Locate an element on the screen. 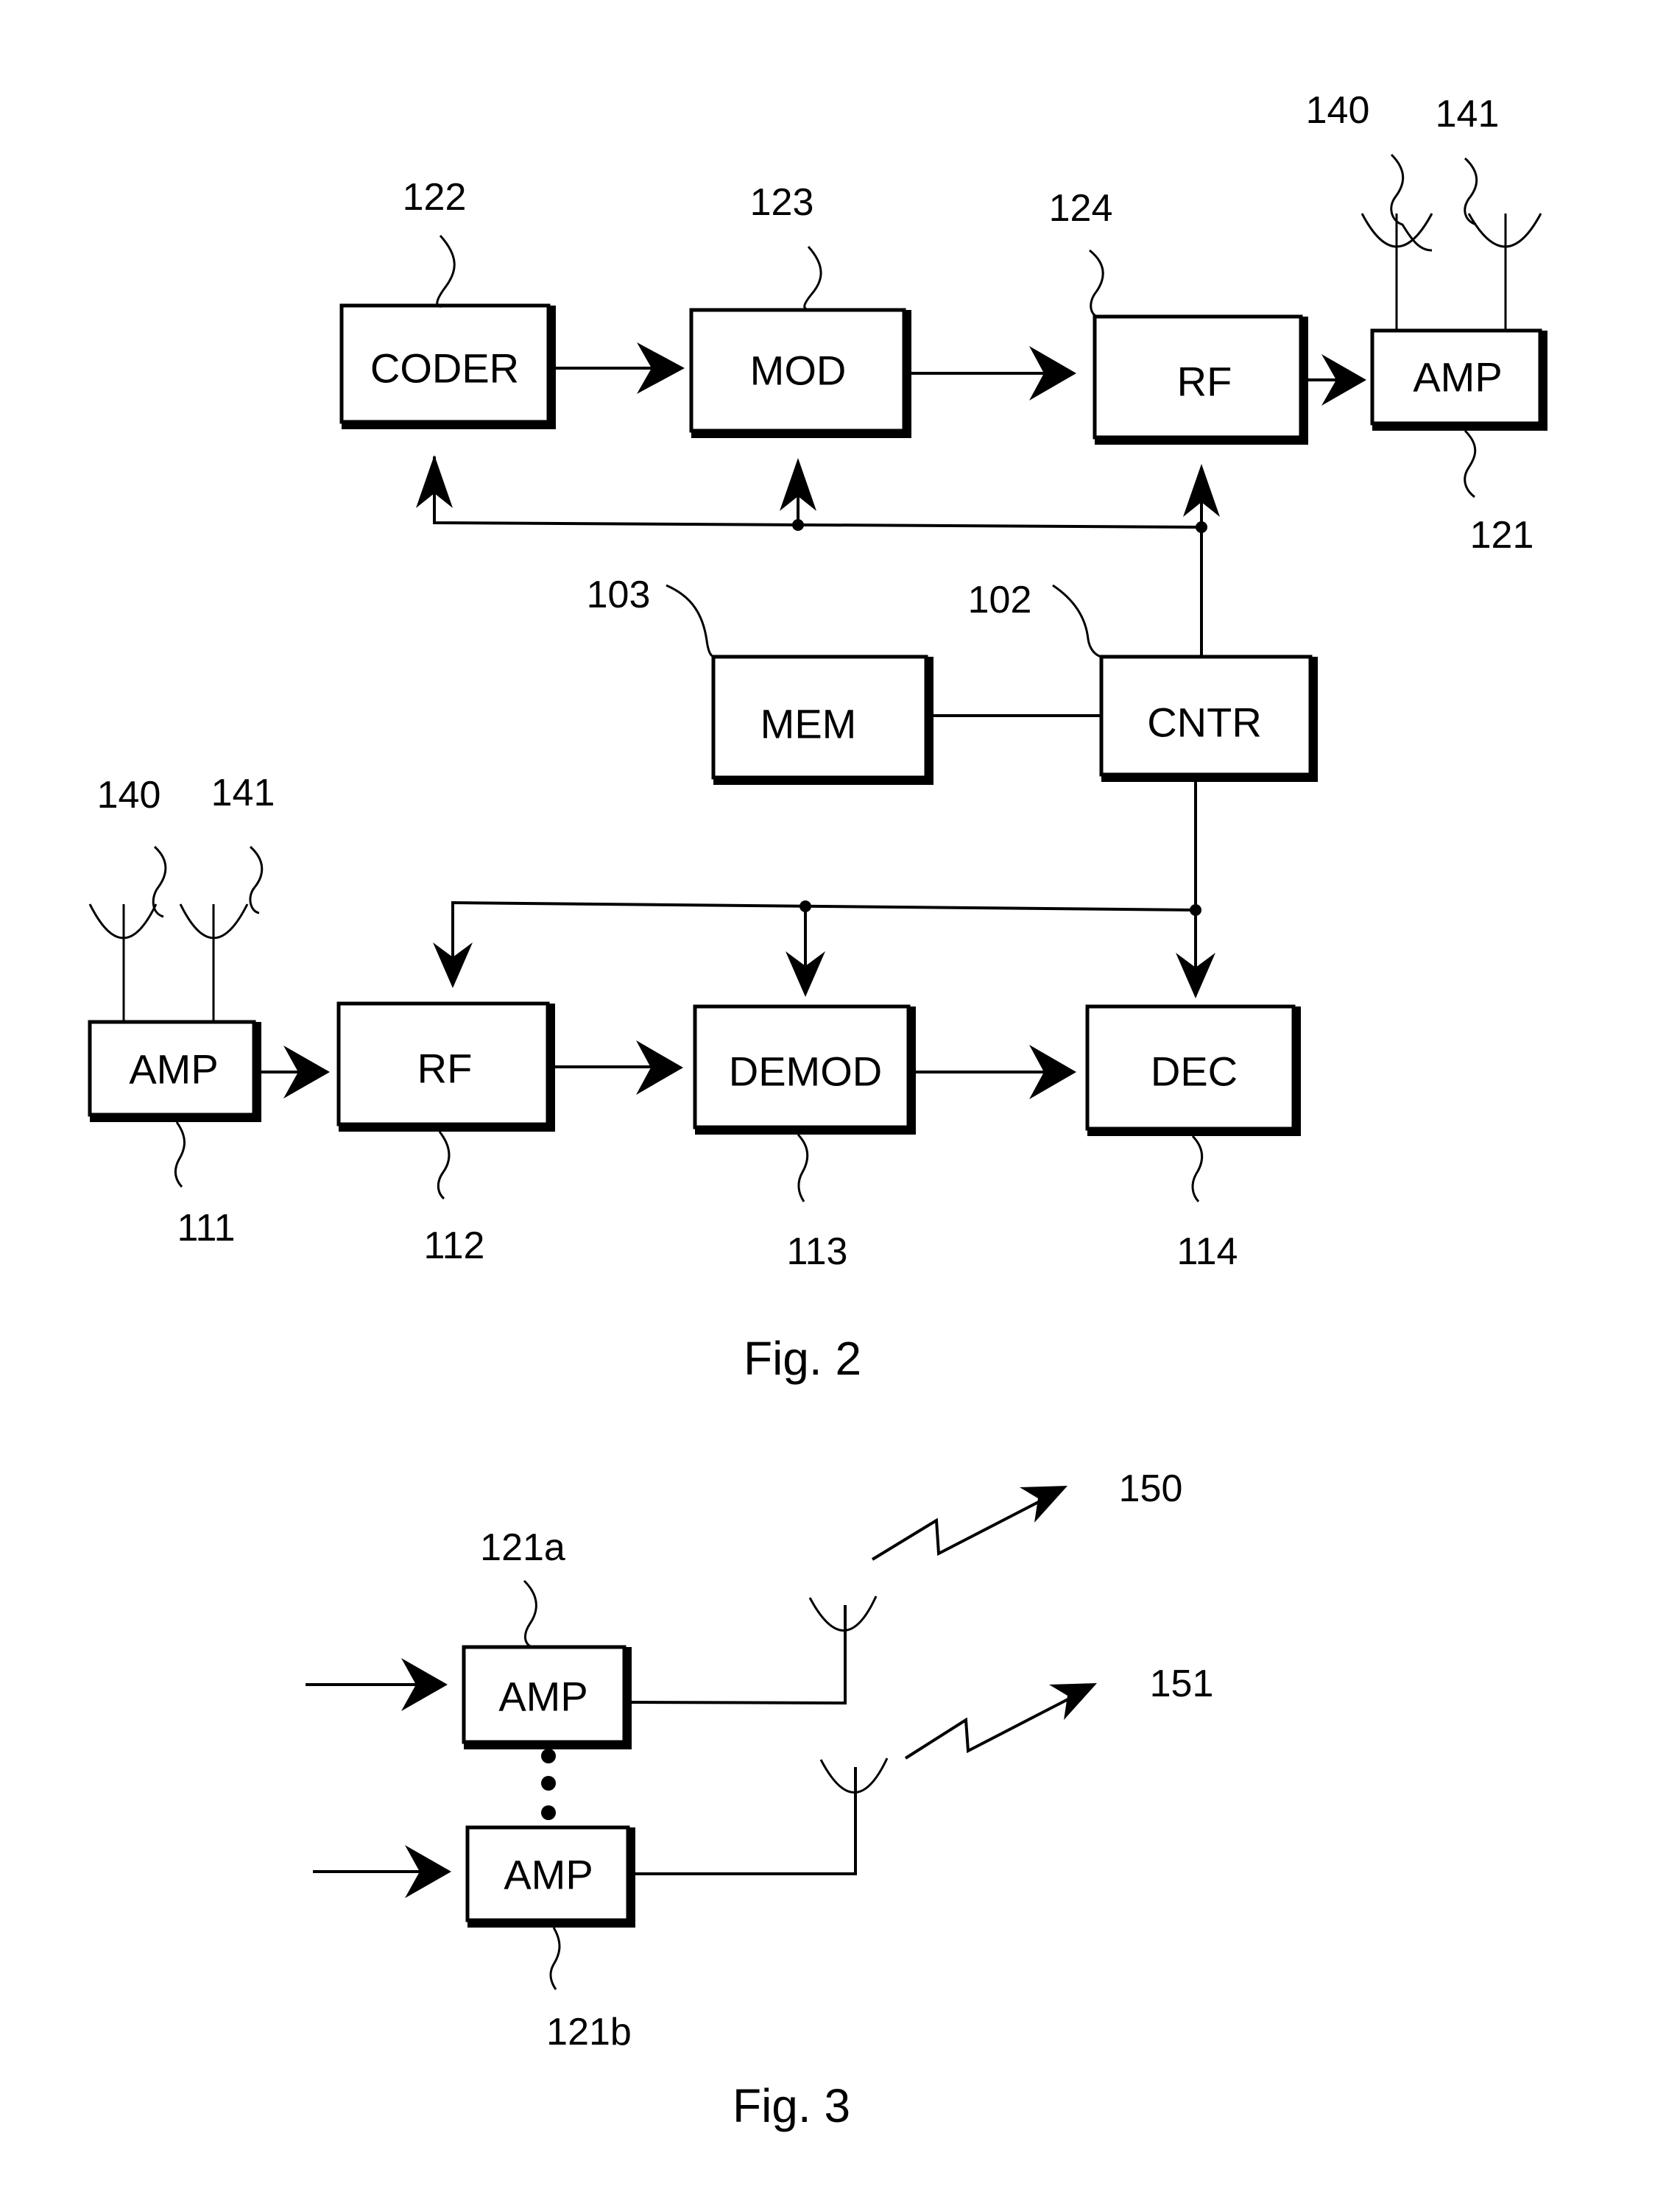 This screenshot has width=1680, height=2186. output-line-a is located at coordinates (739, 1655).